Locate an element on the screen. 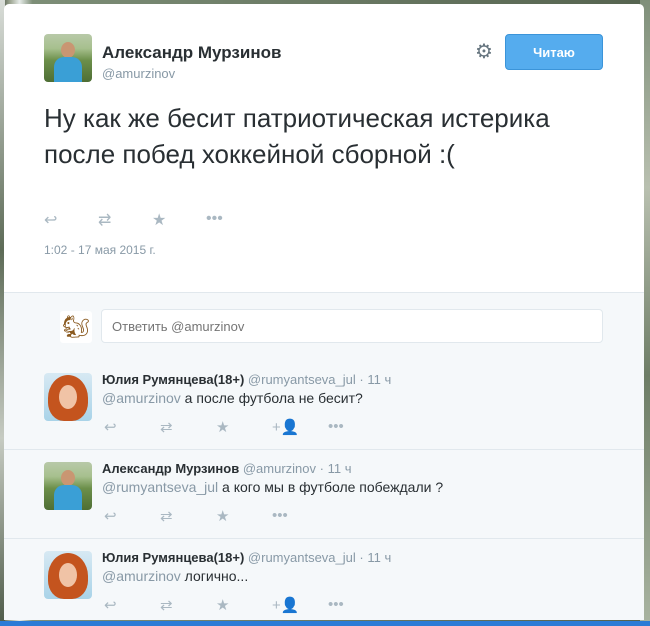 This screenshot has width=650, height=626. reply-actions: ↩ ⇄ ★ ••• is located at coordinates (216, 516).